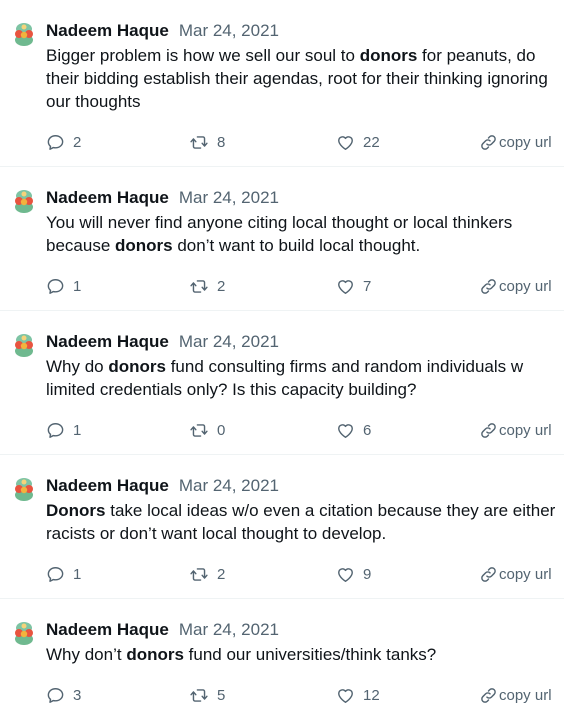 This screenshot has height=707, width=564. I want to click on tweet-actions: 3 5 12 copy url, so click(301, 695).